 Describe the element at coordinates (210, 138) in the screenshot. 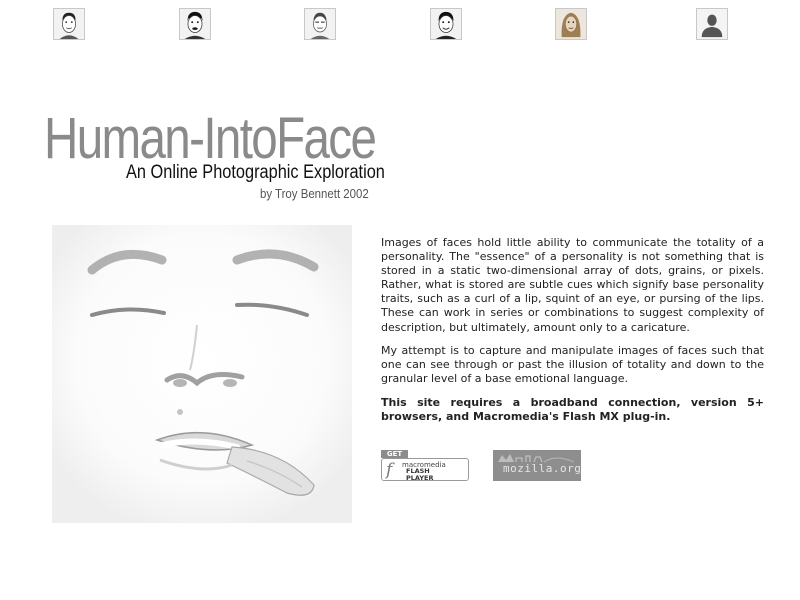

I see `site-title: Human-IntoFace` at that location.